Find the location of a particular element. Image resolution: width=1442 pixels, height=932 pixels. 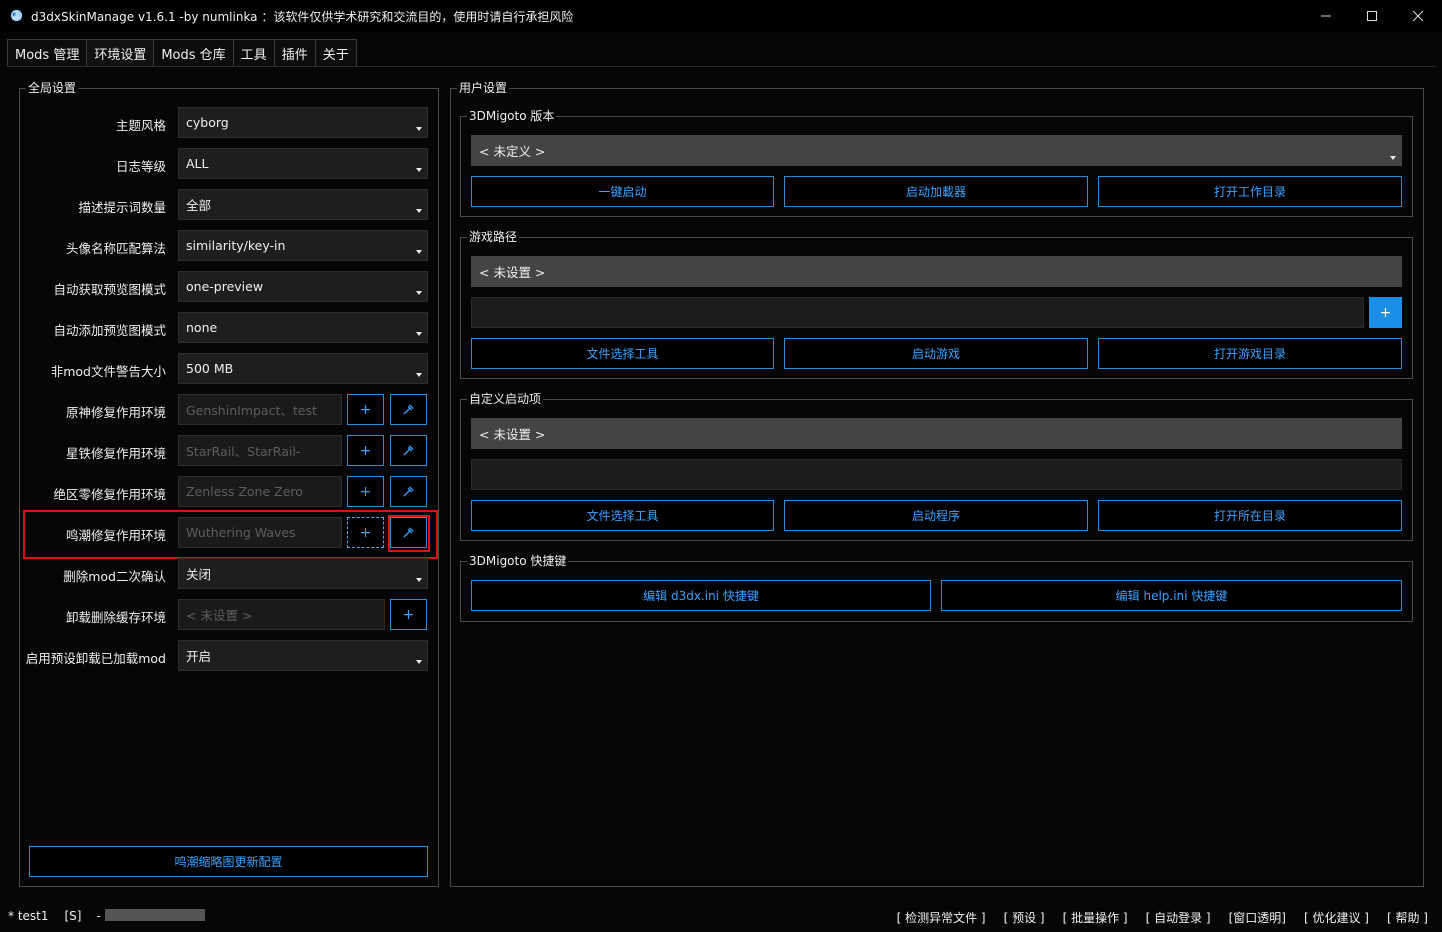

preset-unload-value: 开启 is located at coordinates (199, 656).